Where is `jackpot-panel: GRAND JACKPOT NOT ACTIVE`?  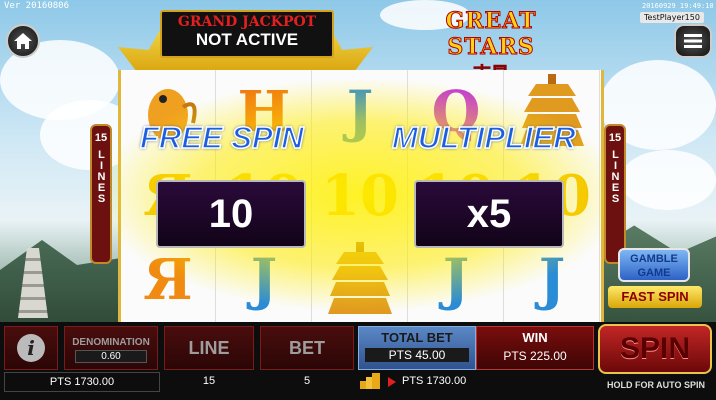
jackpot-panel: GRAND JACKPOT NOT ACTIVE is located at coordinates (247, 34).